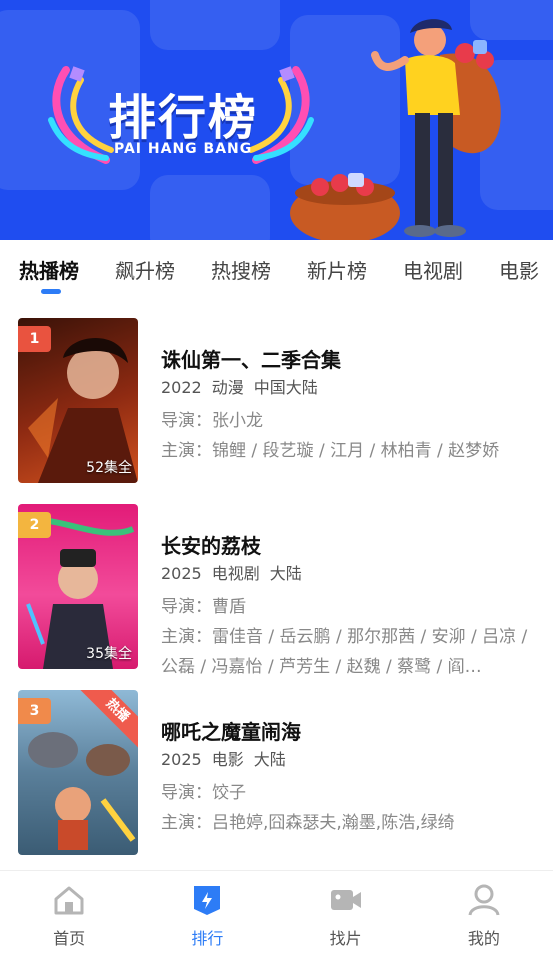 Image resolution: width=553 pixels, height=953 pixels. I want to click on nav-ranking: 排行, so click(207, 912).